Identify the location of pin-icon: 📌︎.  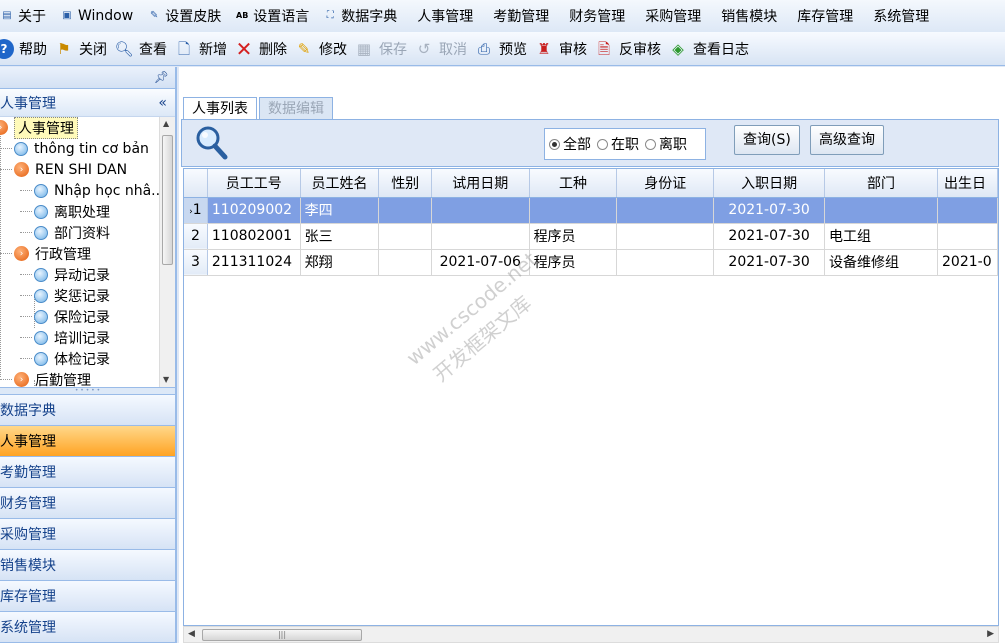
(161, 77).